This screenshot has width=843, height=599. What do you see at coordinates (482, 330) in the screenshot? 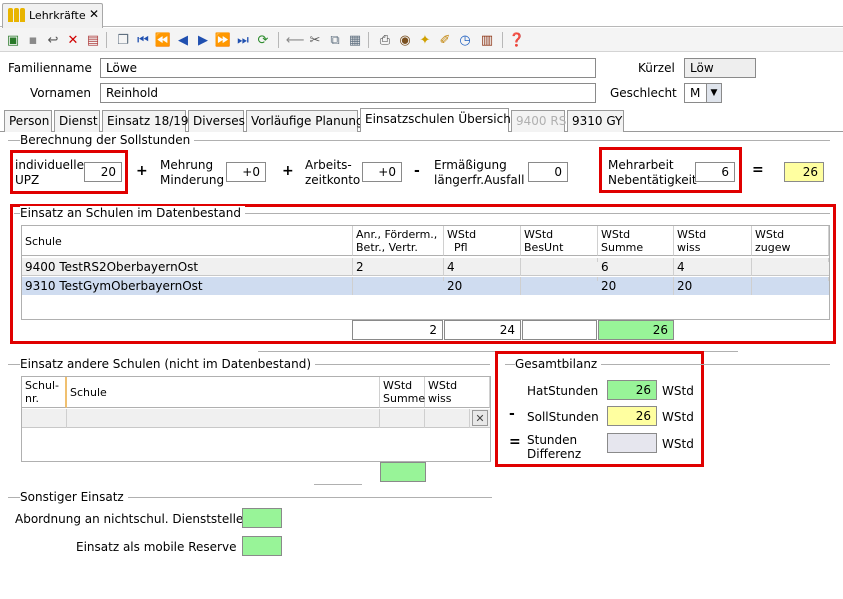
I see `total-pfl: 24` at bounding box center [482, 330].